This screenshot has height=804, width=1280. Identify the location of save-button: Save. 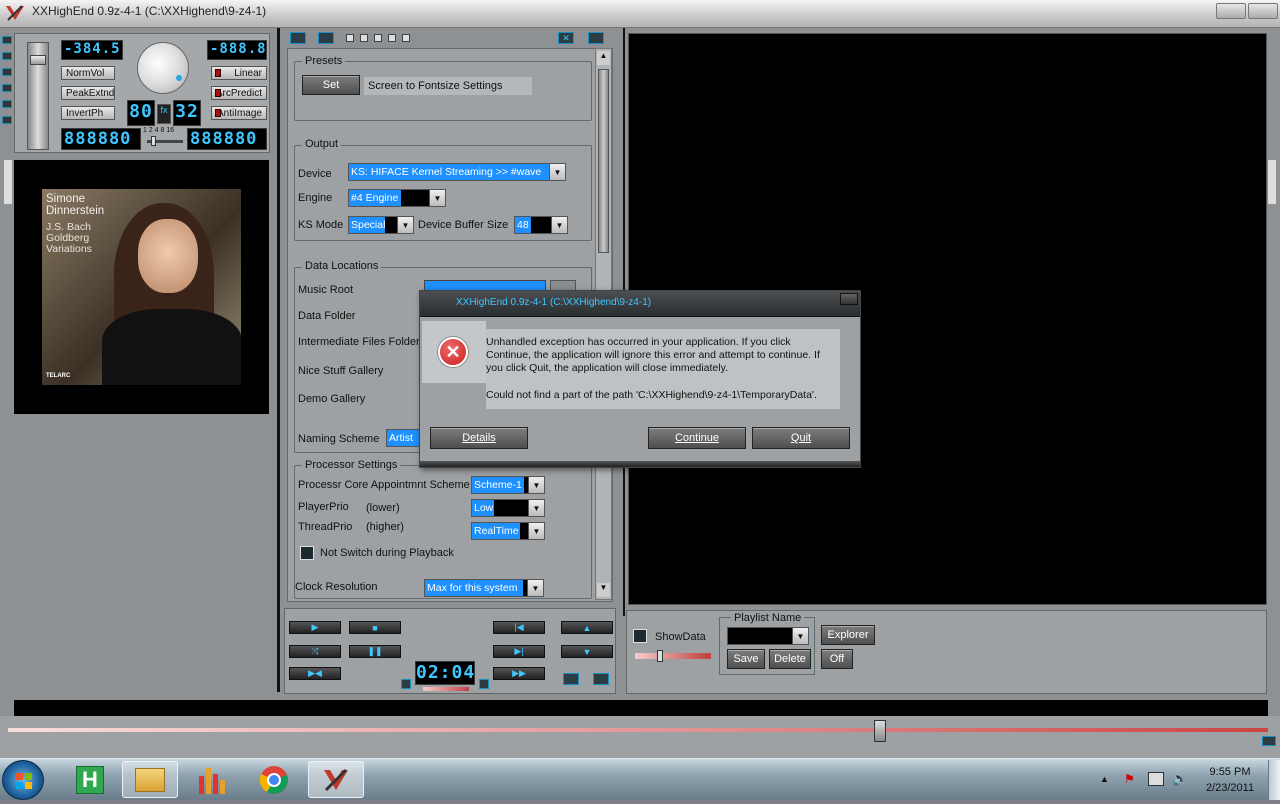
(746, 659).